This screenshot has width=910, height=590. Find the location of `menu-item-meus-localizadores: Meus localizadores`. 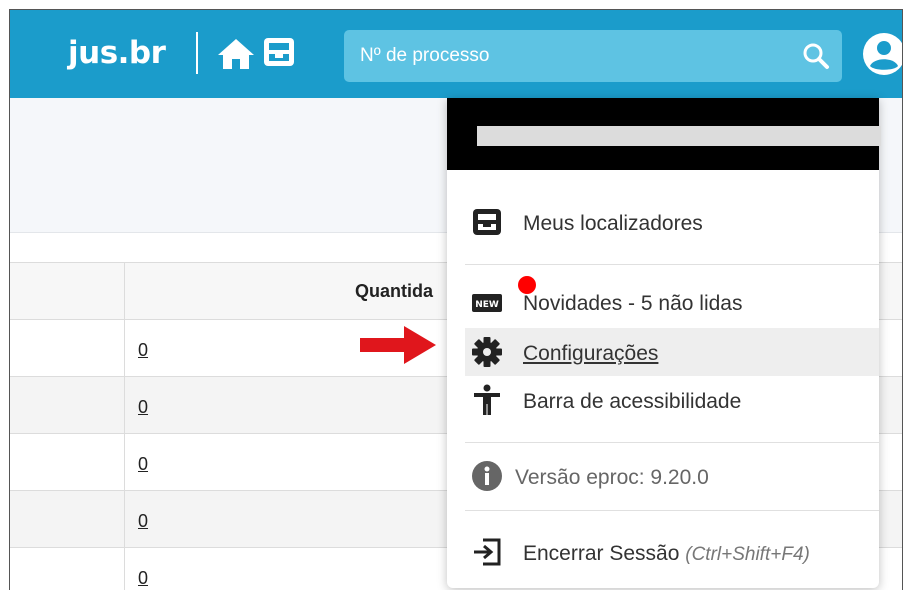

menu-item-meus-localizadores: Meus localizadores is located at coordinates (672, 222).